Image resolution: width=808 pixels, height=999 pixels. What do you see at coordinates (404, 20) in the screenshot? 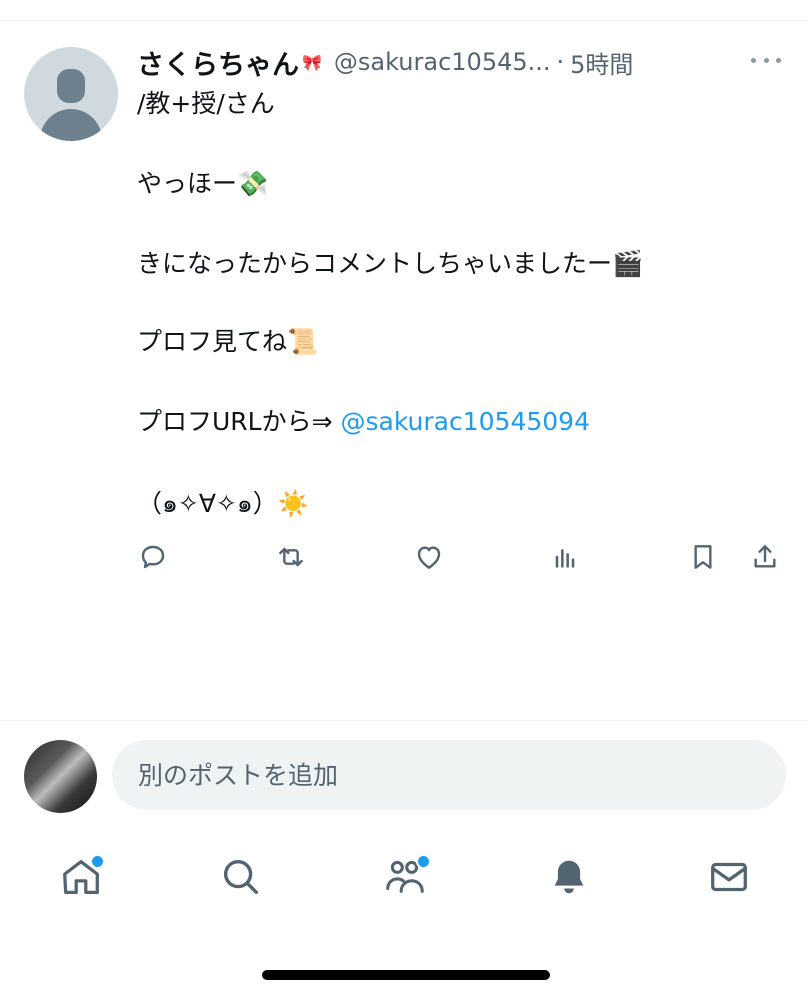
I see `top-divider` at bounding box center [404, 20].